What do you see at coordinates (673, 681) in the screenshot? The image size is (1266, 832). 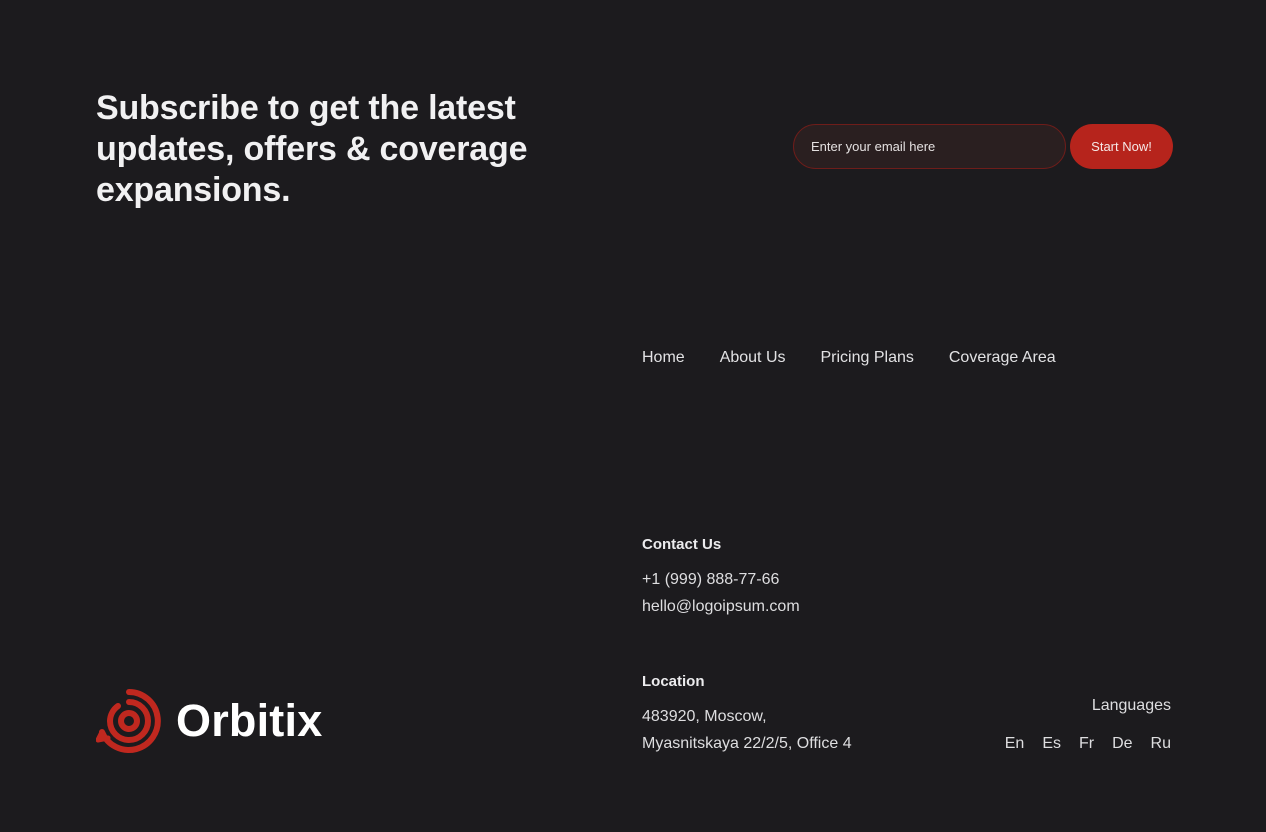 I see `location-title: Location` at bounding box center [673, 681].